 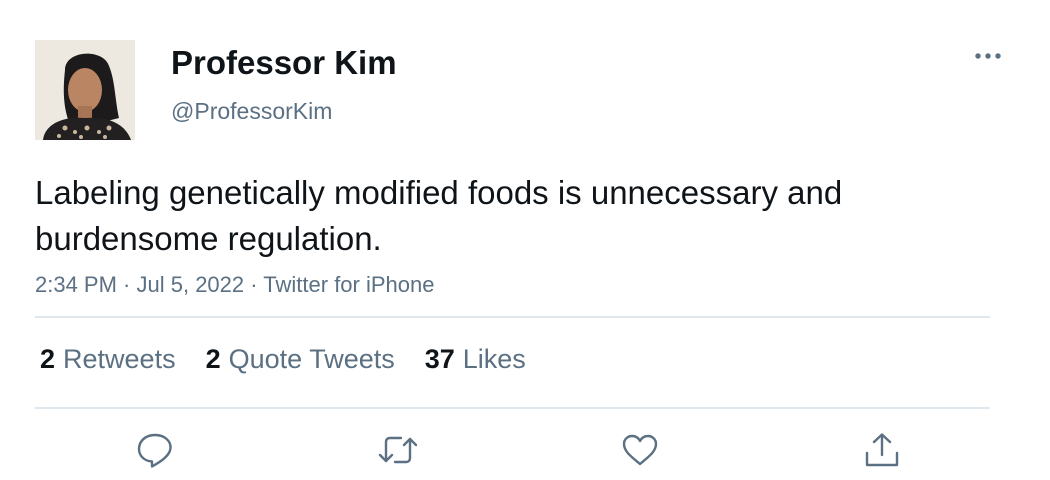 I want to click on quote-tweets-stat: 2 Quote Tweets, so click(x=300, y=359).